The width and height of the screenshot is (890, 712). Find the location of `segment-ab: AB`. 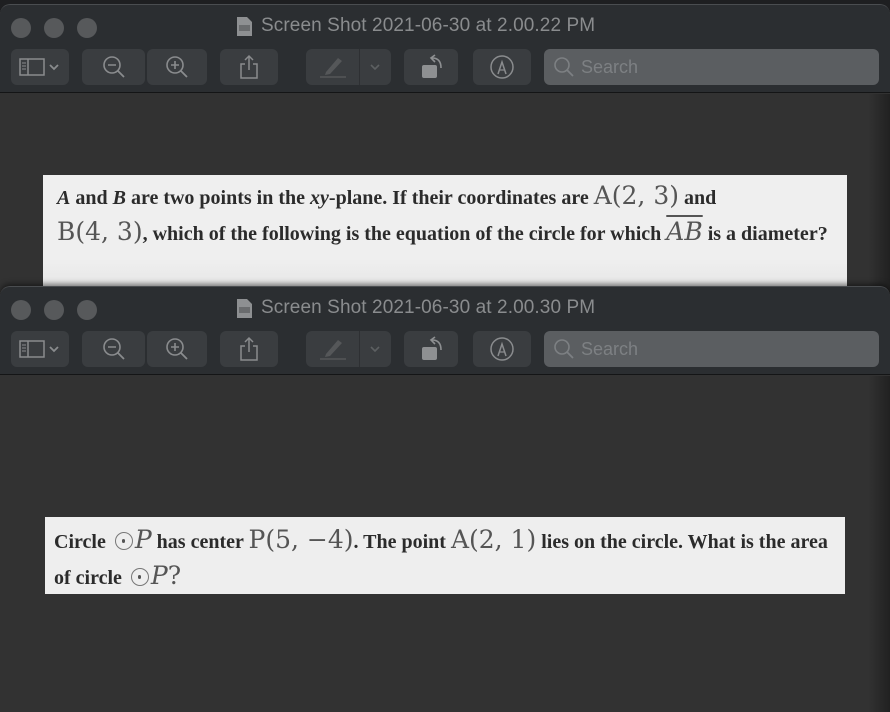

segment-ab: AB is located at coordinates (684, 231).